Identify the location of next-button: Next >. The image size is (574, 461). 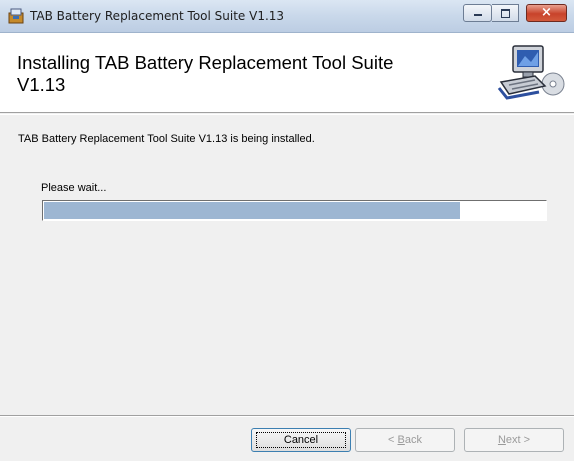
(514, 440).